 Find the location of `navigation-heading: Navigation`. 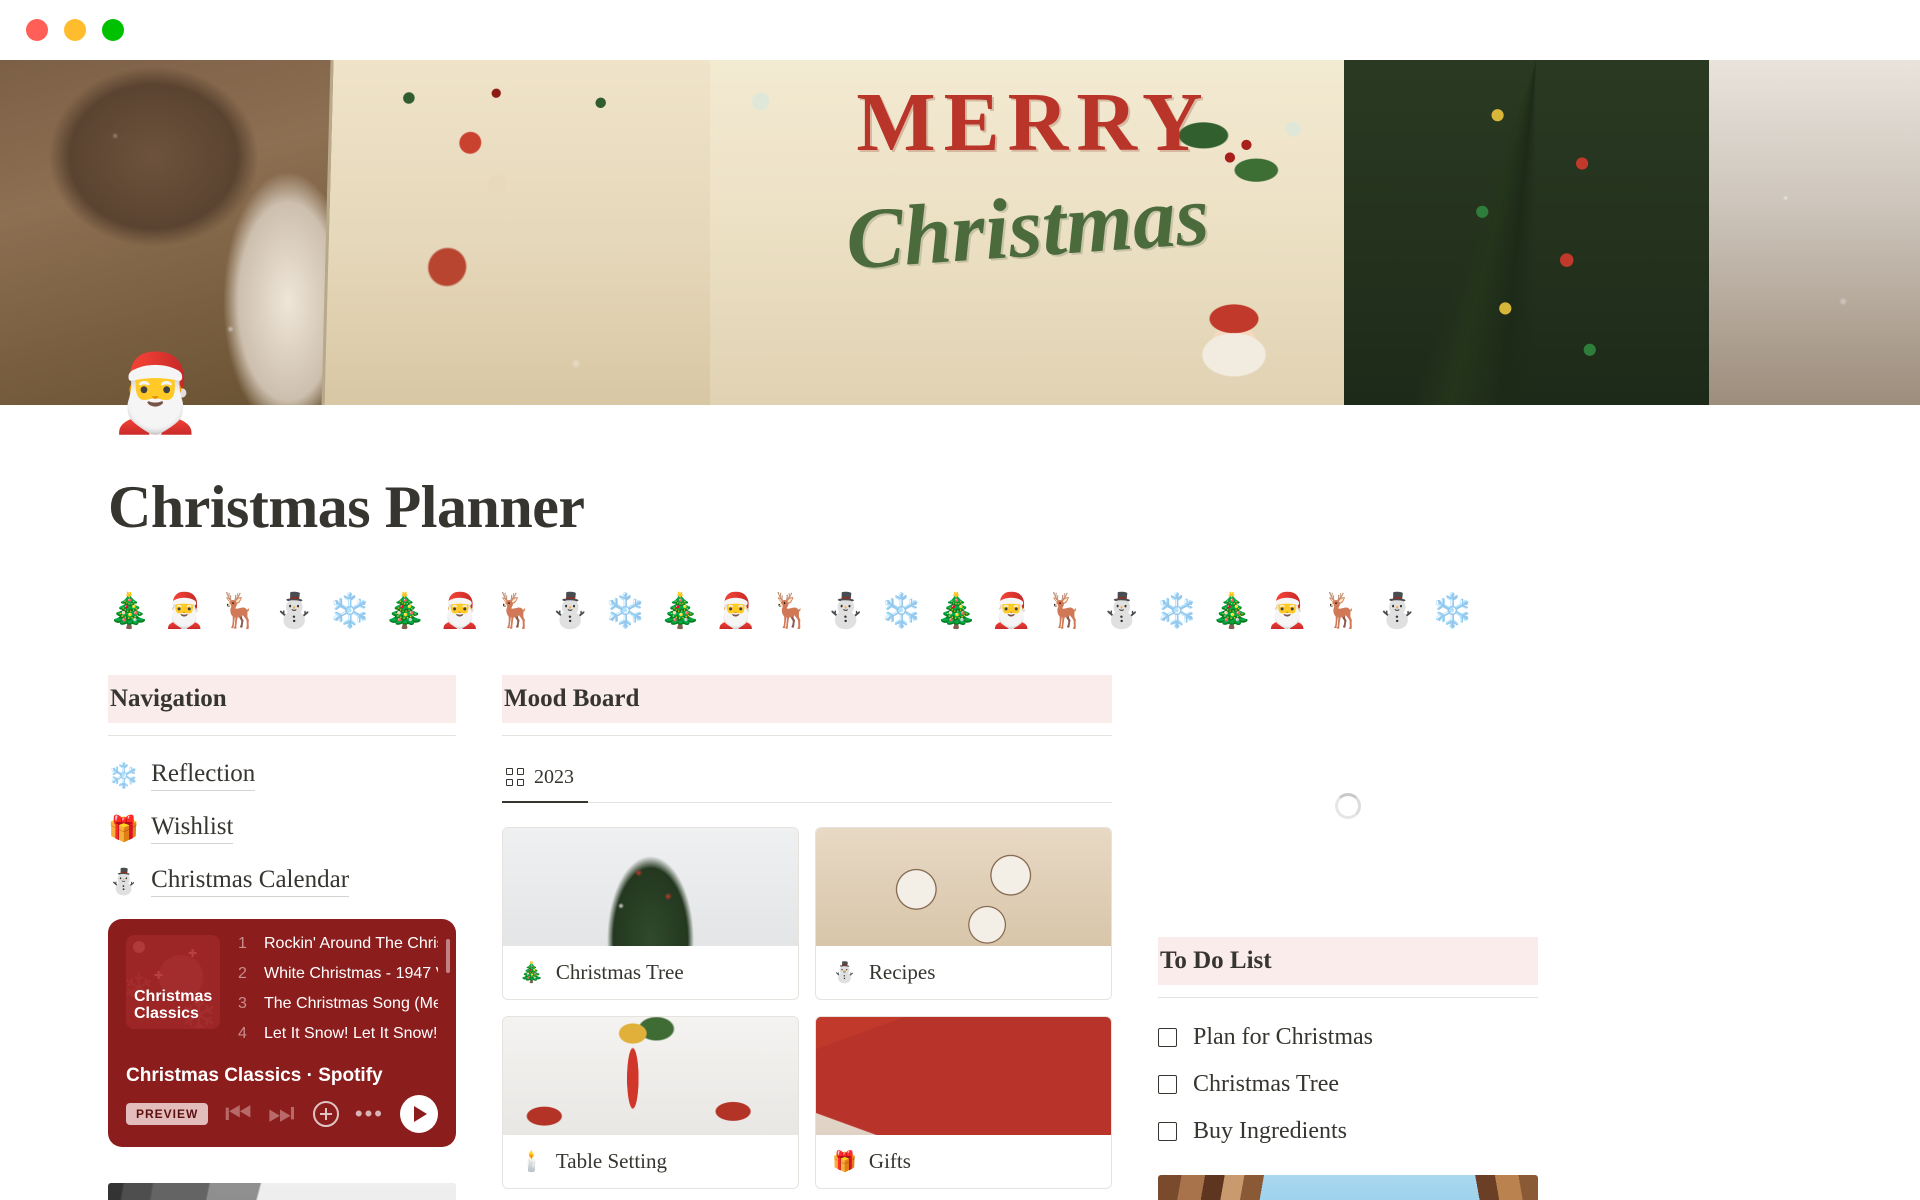

navigation-heading: Navigation is located at coordinates (282, 698).